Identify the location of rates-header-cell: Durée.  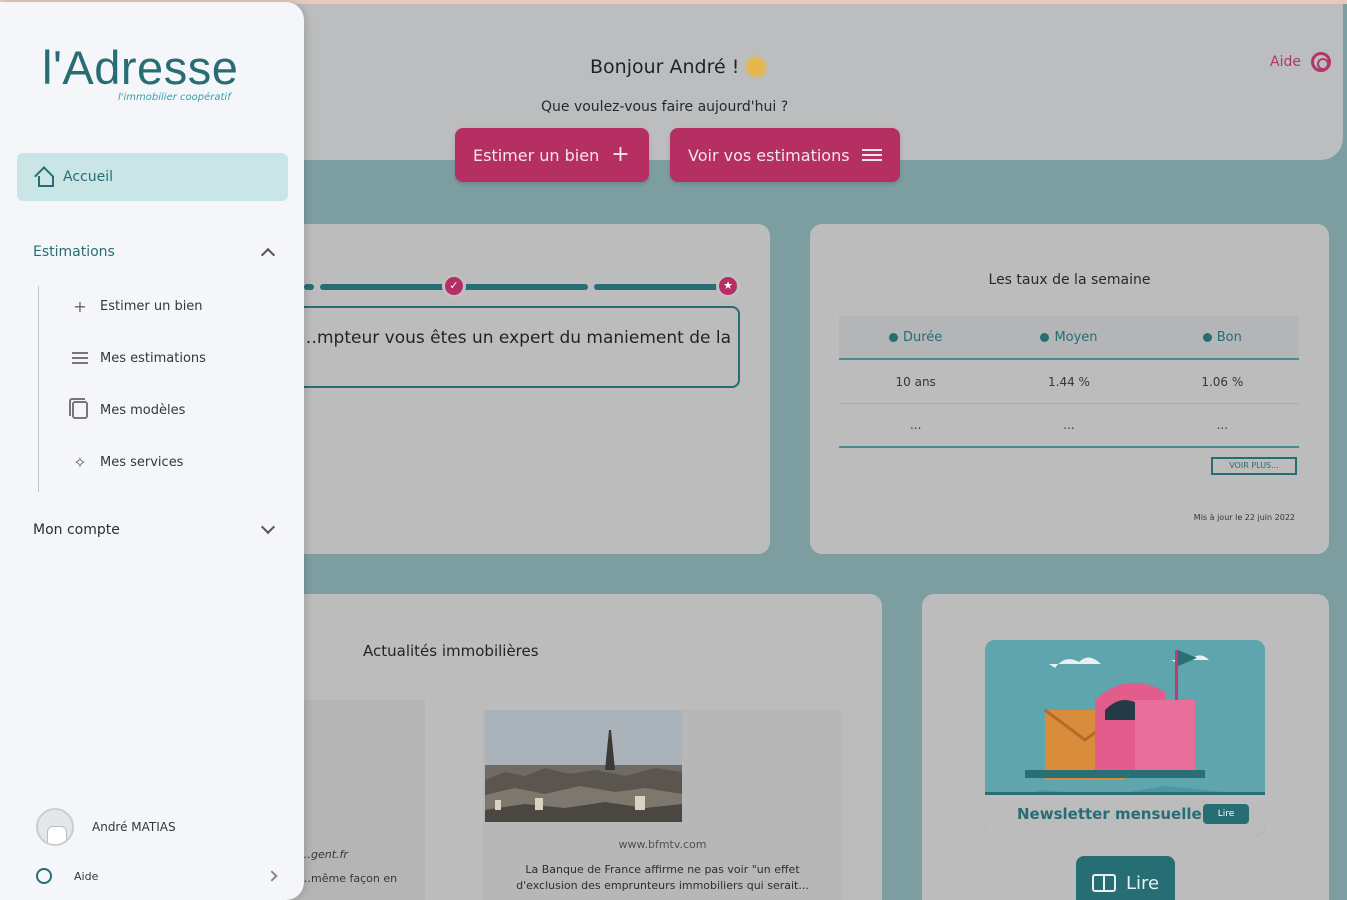
(915, 337).